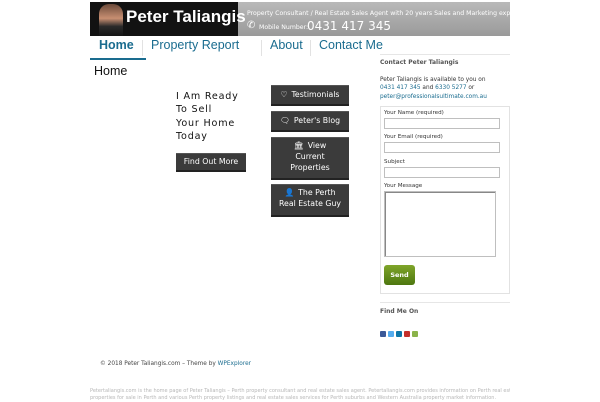  Describe the element at coordinates (298, 145) in the screenshot. I see `building-icon: 🏛` at that location.